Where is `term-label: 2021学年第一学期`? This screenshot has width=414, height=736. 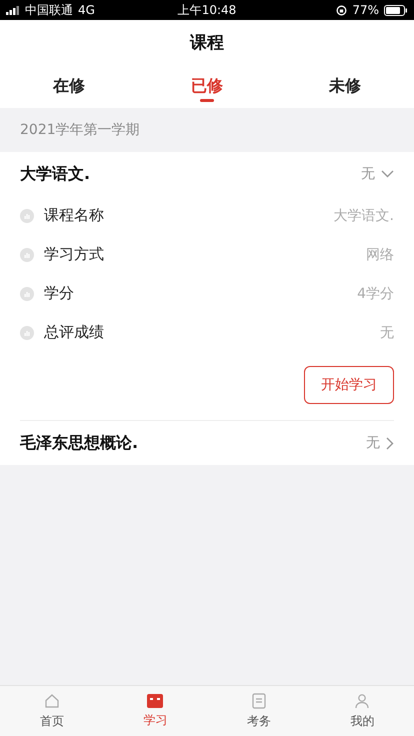
term-label: 2021学年第一学期 is located at coordinates (80, 130).